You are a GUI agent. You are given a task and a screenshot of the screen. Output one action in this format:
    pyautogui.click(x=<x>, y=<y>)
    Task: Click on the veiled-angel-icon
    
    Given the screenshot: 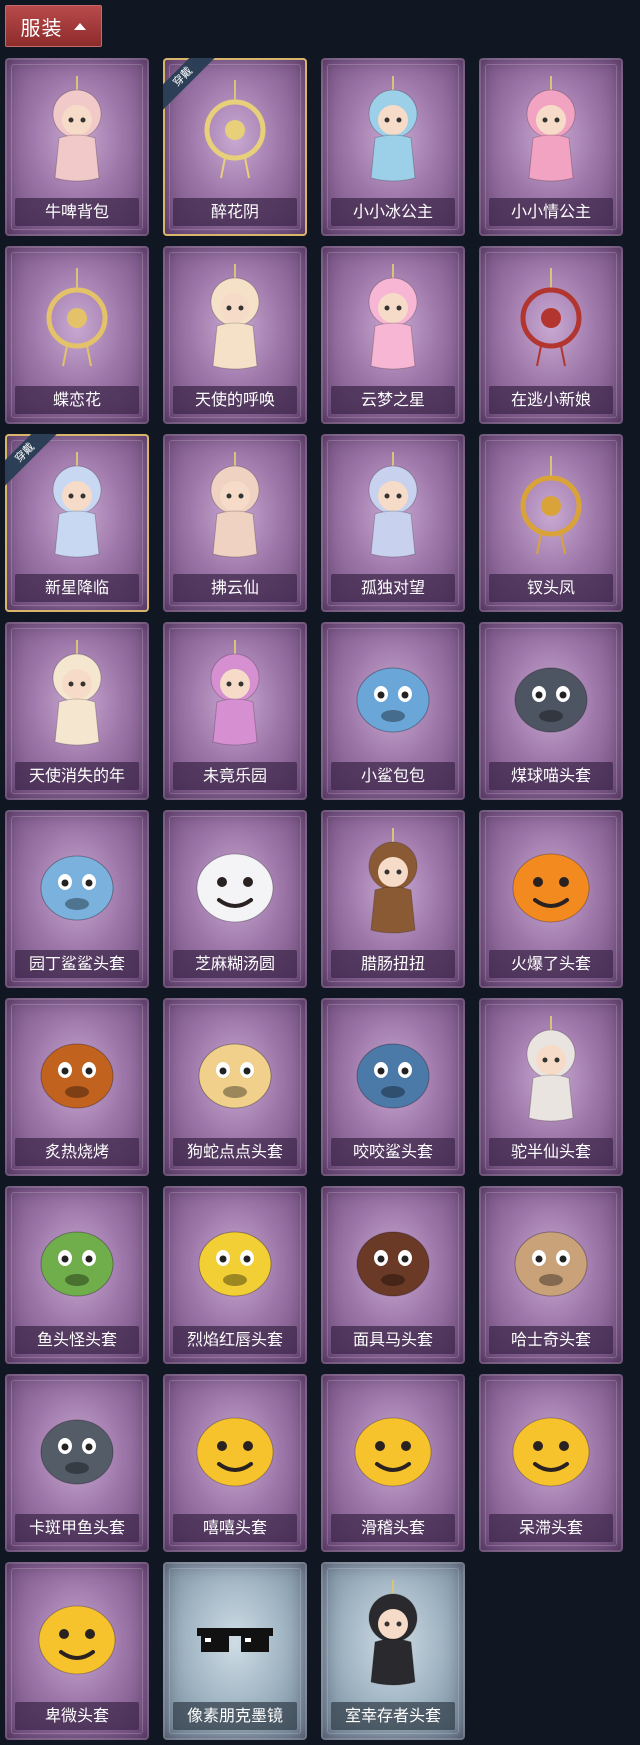 What is the action you would take?
    pyautogui.click(x=77, y=693)
    